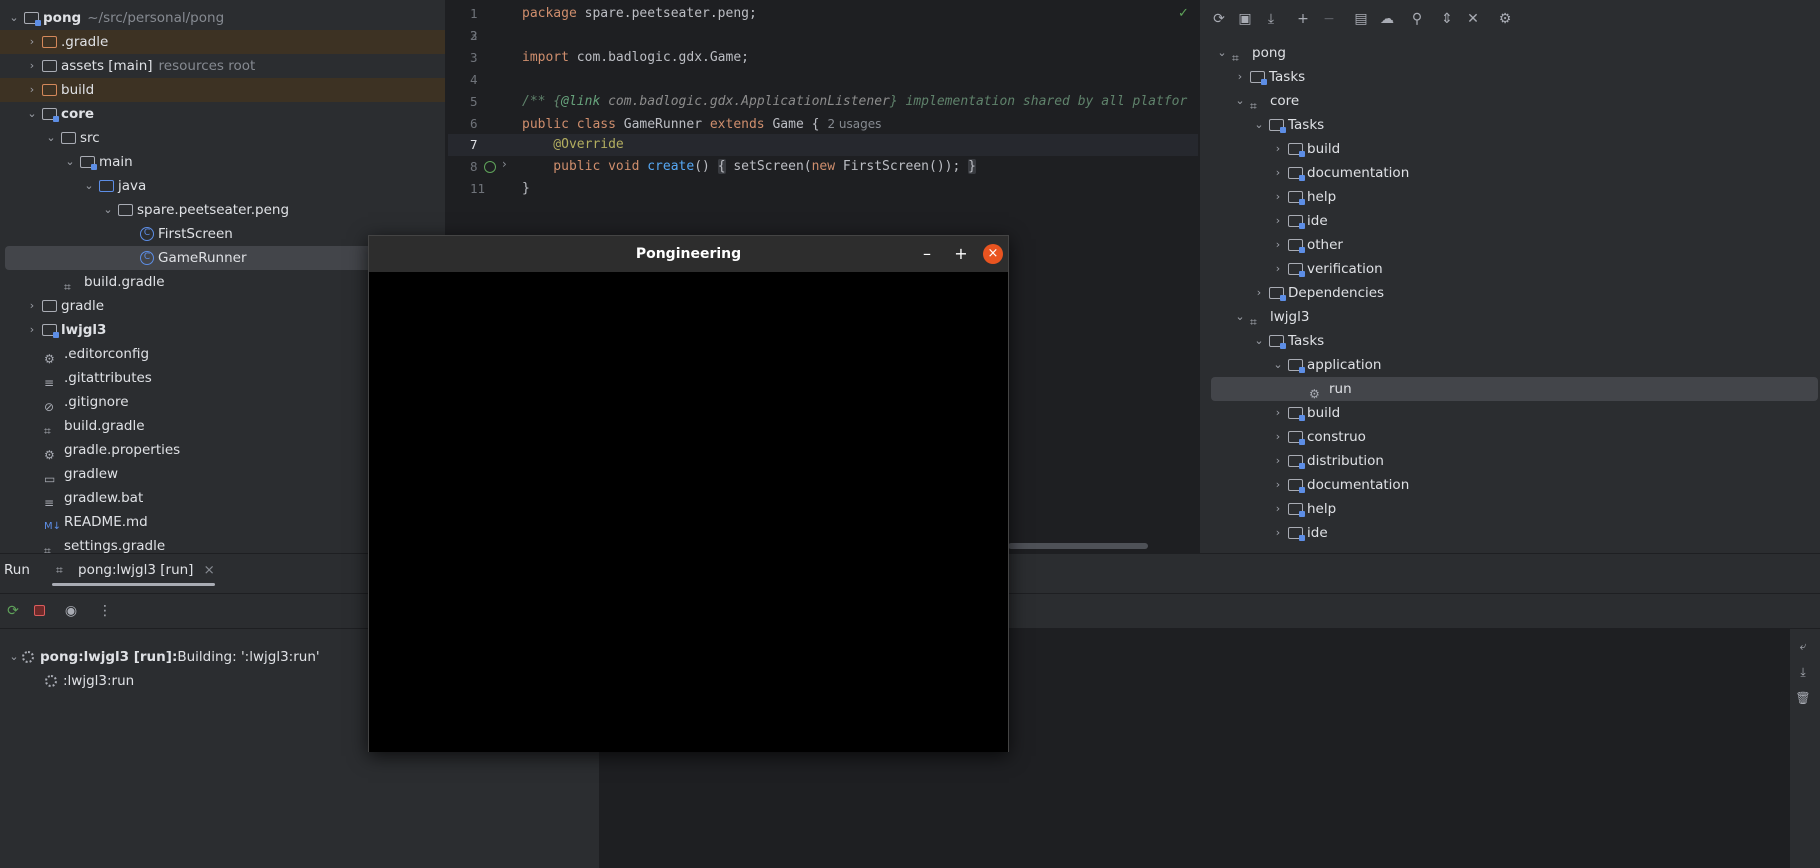 This screenshot has height=868, width=1820. What do you see at coordinates (39, 611) in the screenshot?
I see `stop-icon` at bounding box center [39, 611].